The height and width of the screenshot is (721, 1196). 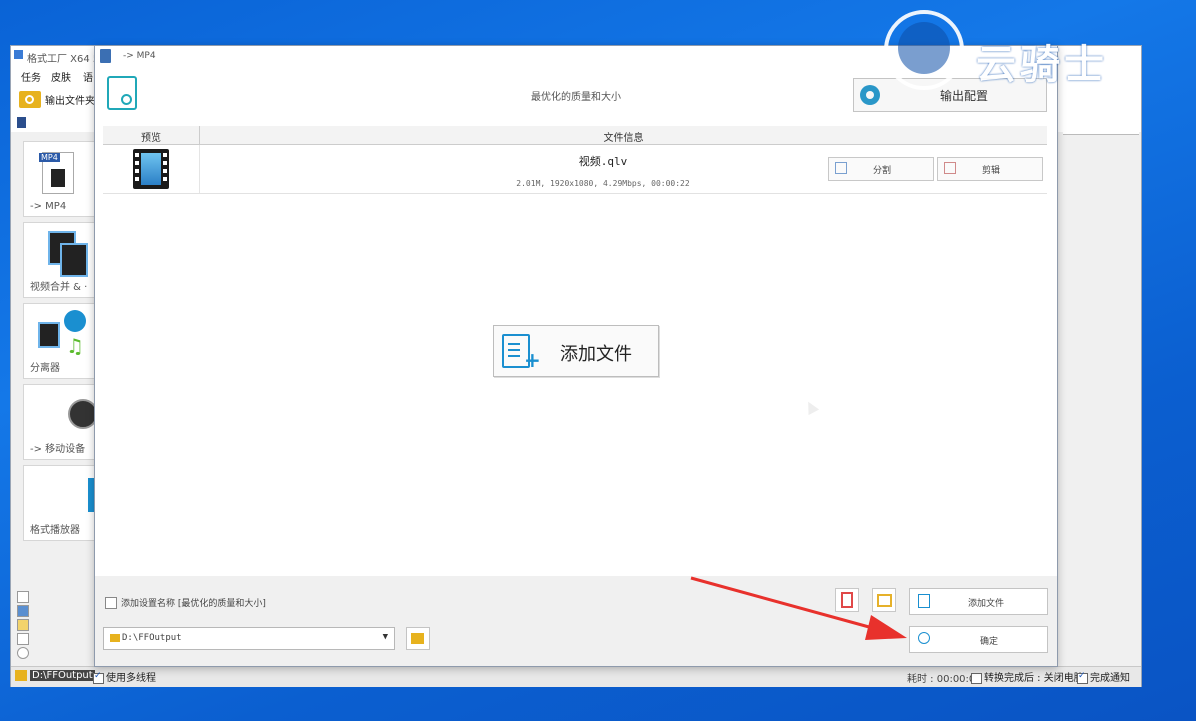 What do you see at coordinates (62, 675) in the screenshot?
I see `status-path: D:\FFOutput` at bounding box center [62, 675].